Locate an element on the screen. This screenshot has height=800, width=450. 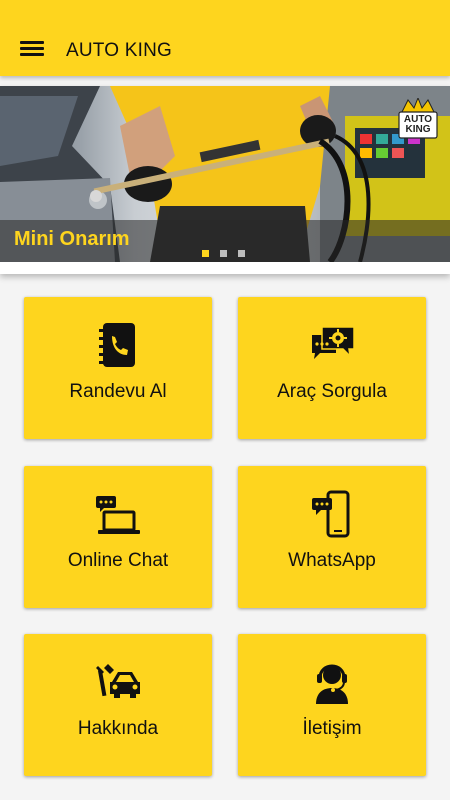
tile-label: Online Chat is located at coordinates (118, 560).